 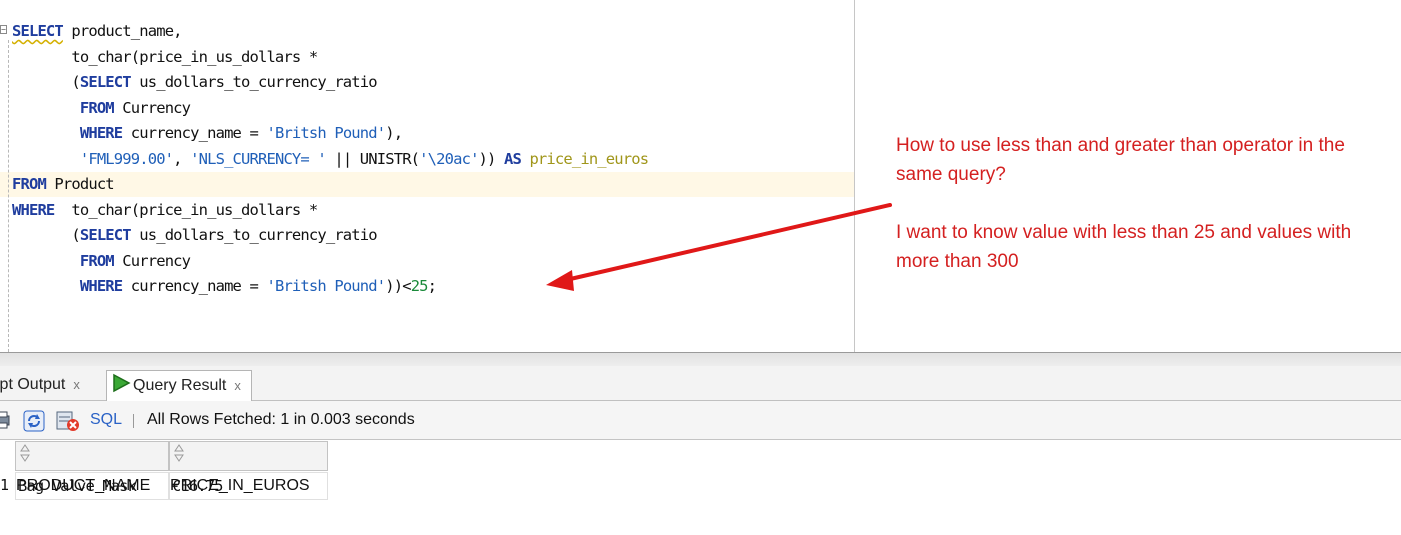 I want to click on code-token: '\20ac', so click(x=449, y=158).